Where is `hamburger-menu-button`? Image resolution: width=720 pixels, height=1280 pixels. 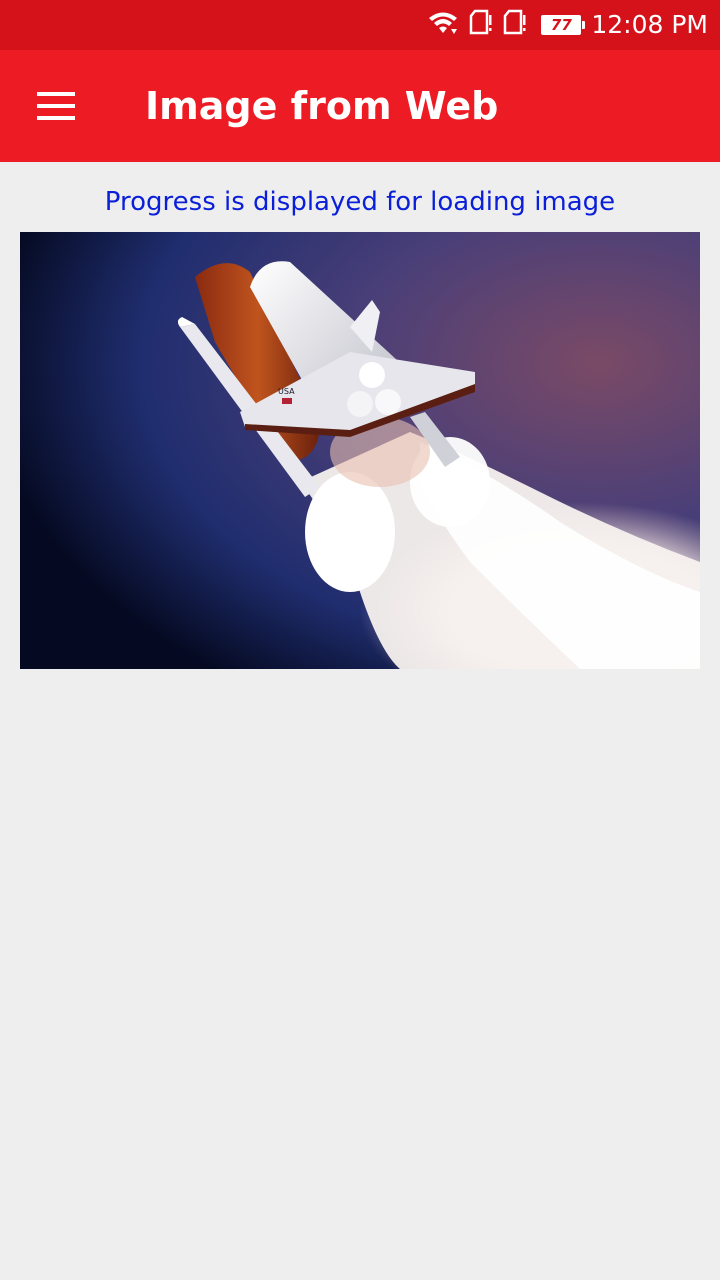
hamburger-menu-button is located at coordinates (56, 106).